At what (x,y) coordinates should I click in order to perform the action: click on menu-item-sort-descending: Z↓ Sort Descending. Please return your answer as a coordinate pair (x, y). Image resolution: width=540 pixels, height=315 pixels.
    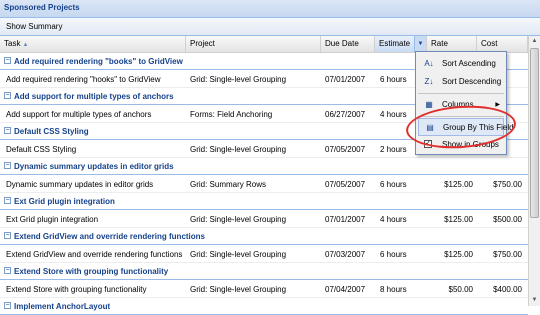
    Looking at the image, I should click on (461, 82).